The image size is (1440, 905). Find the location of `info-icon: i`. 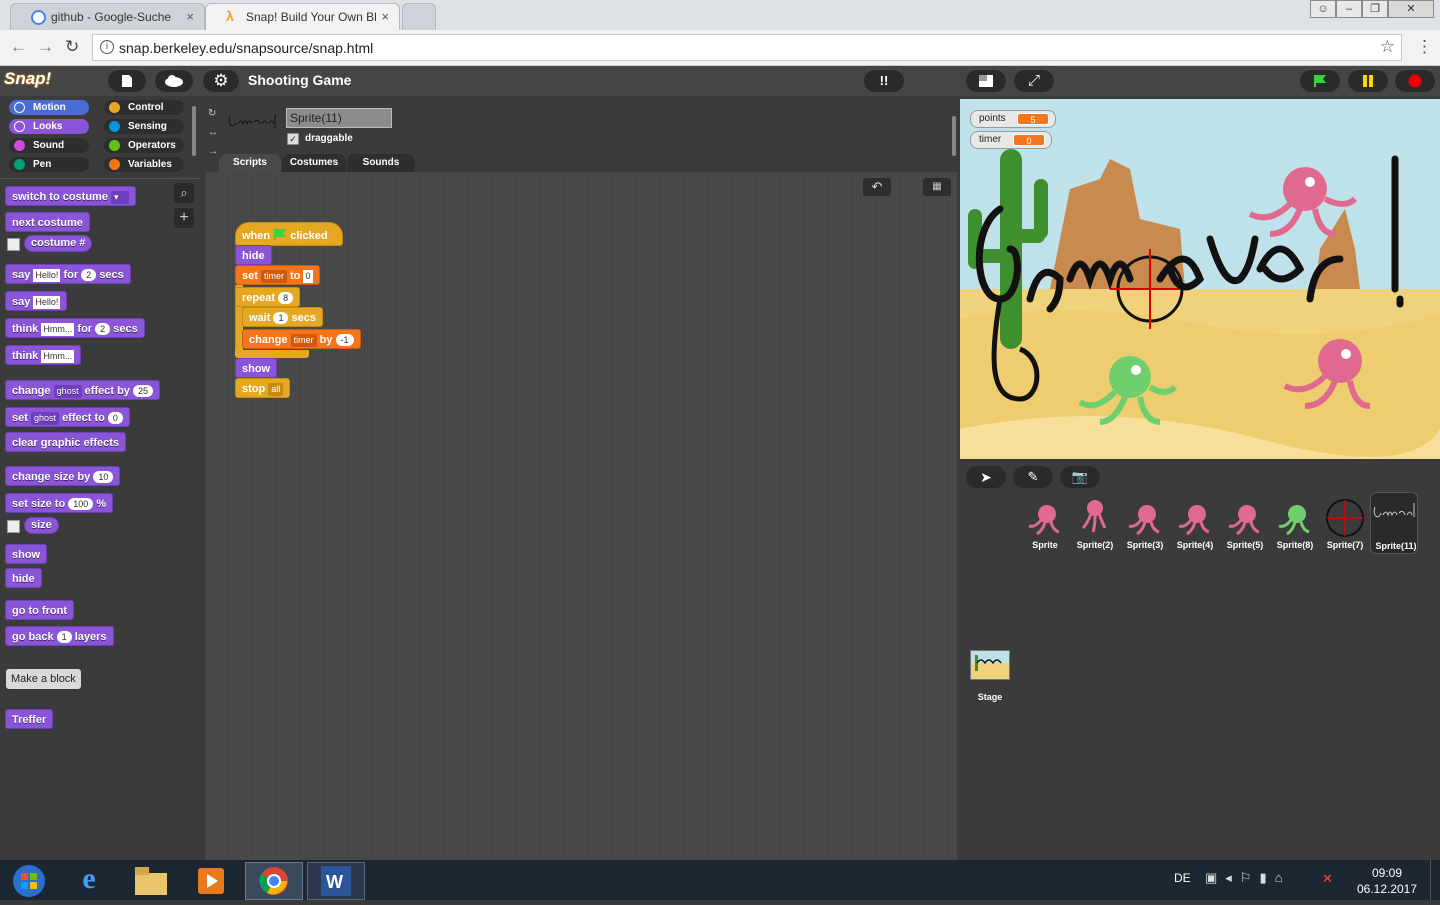

info-icon: i is located at coordinates (107, 47).